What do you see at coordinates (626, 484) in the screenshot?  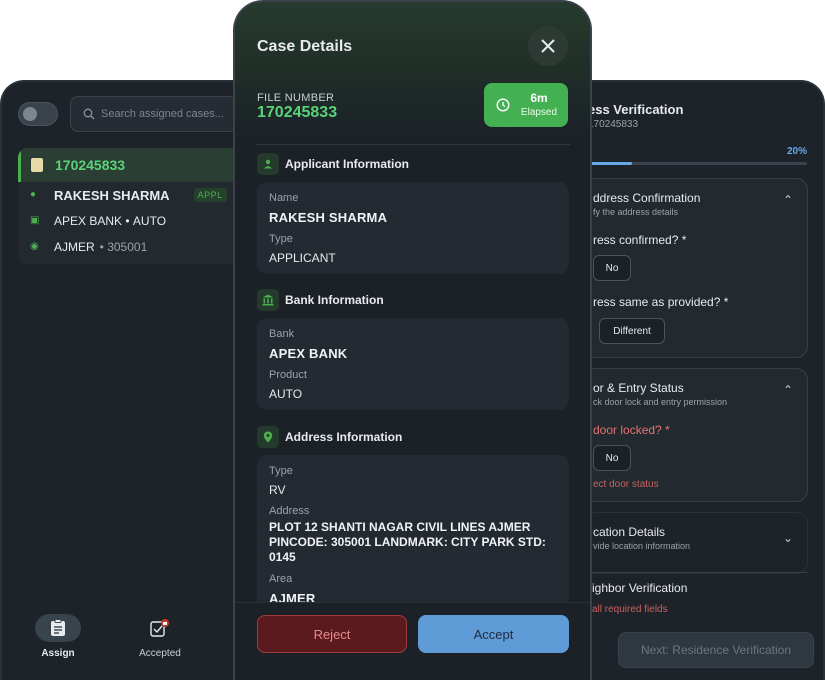 I see `door-status-error: ect door status` at bounding box center [626, 484].